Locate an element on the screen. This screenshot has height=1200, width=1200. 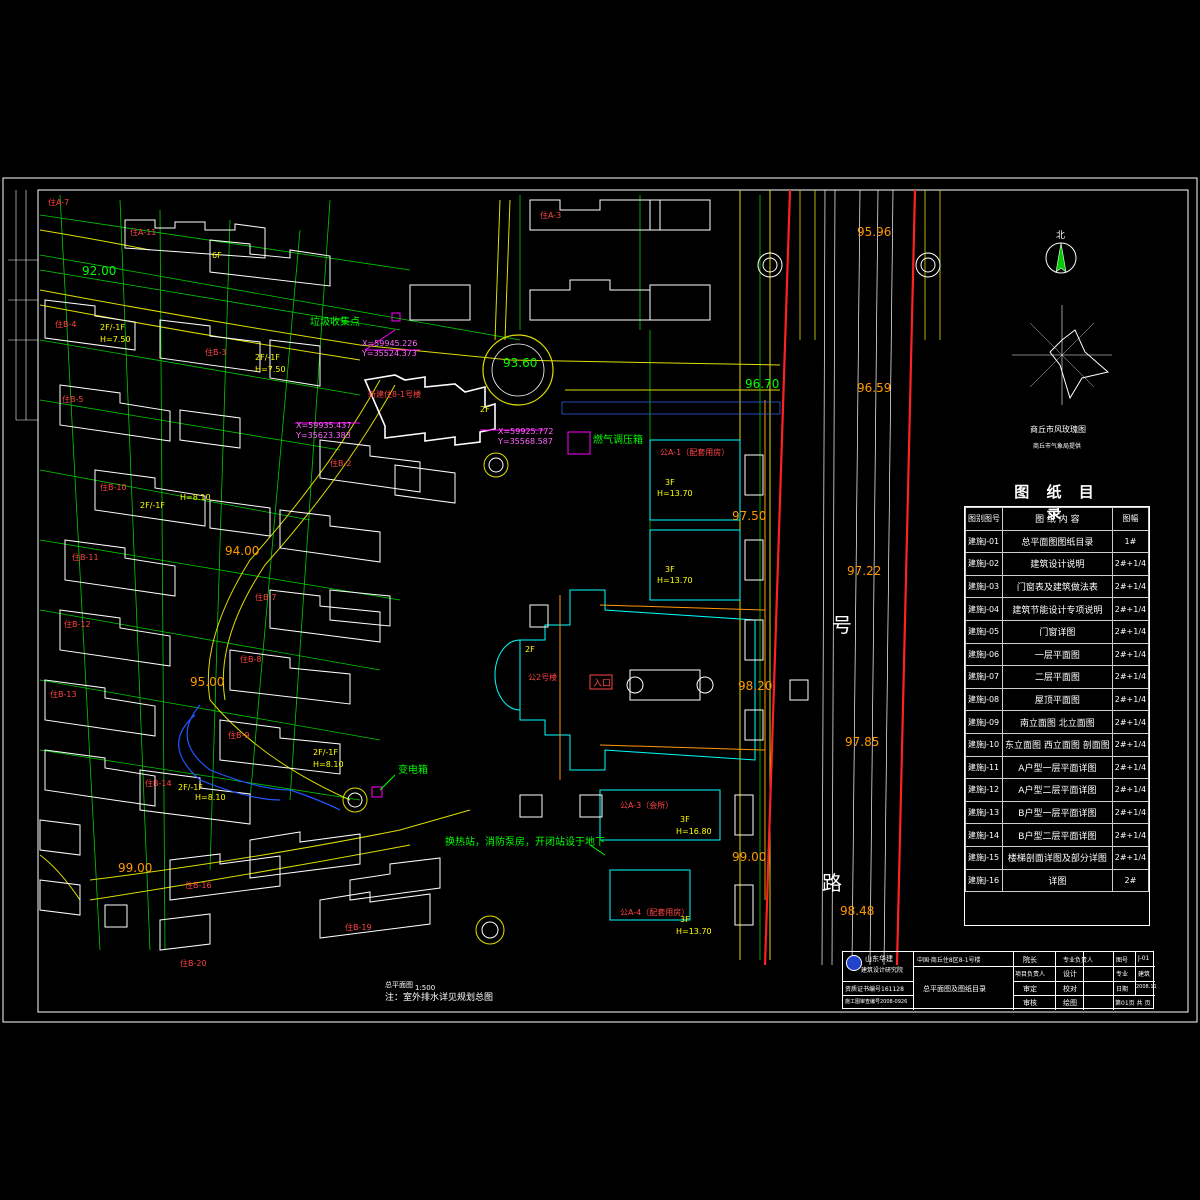
index-content: B户型二层平面详图 is located at coordinates (1057, 835).